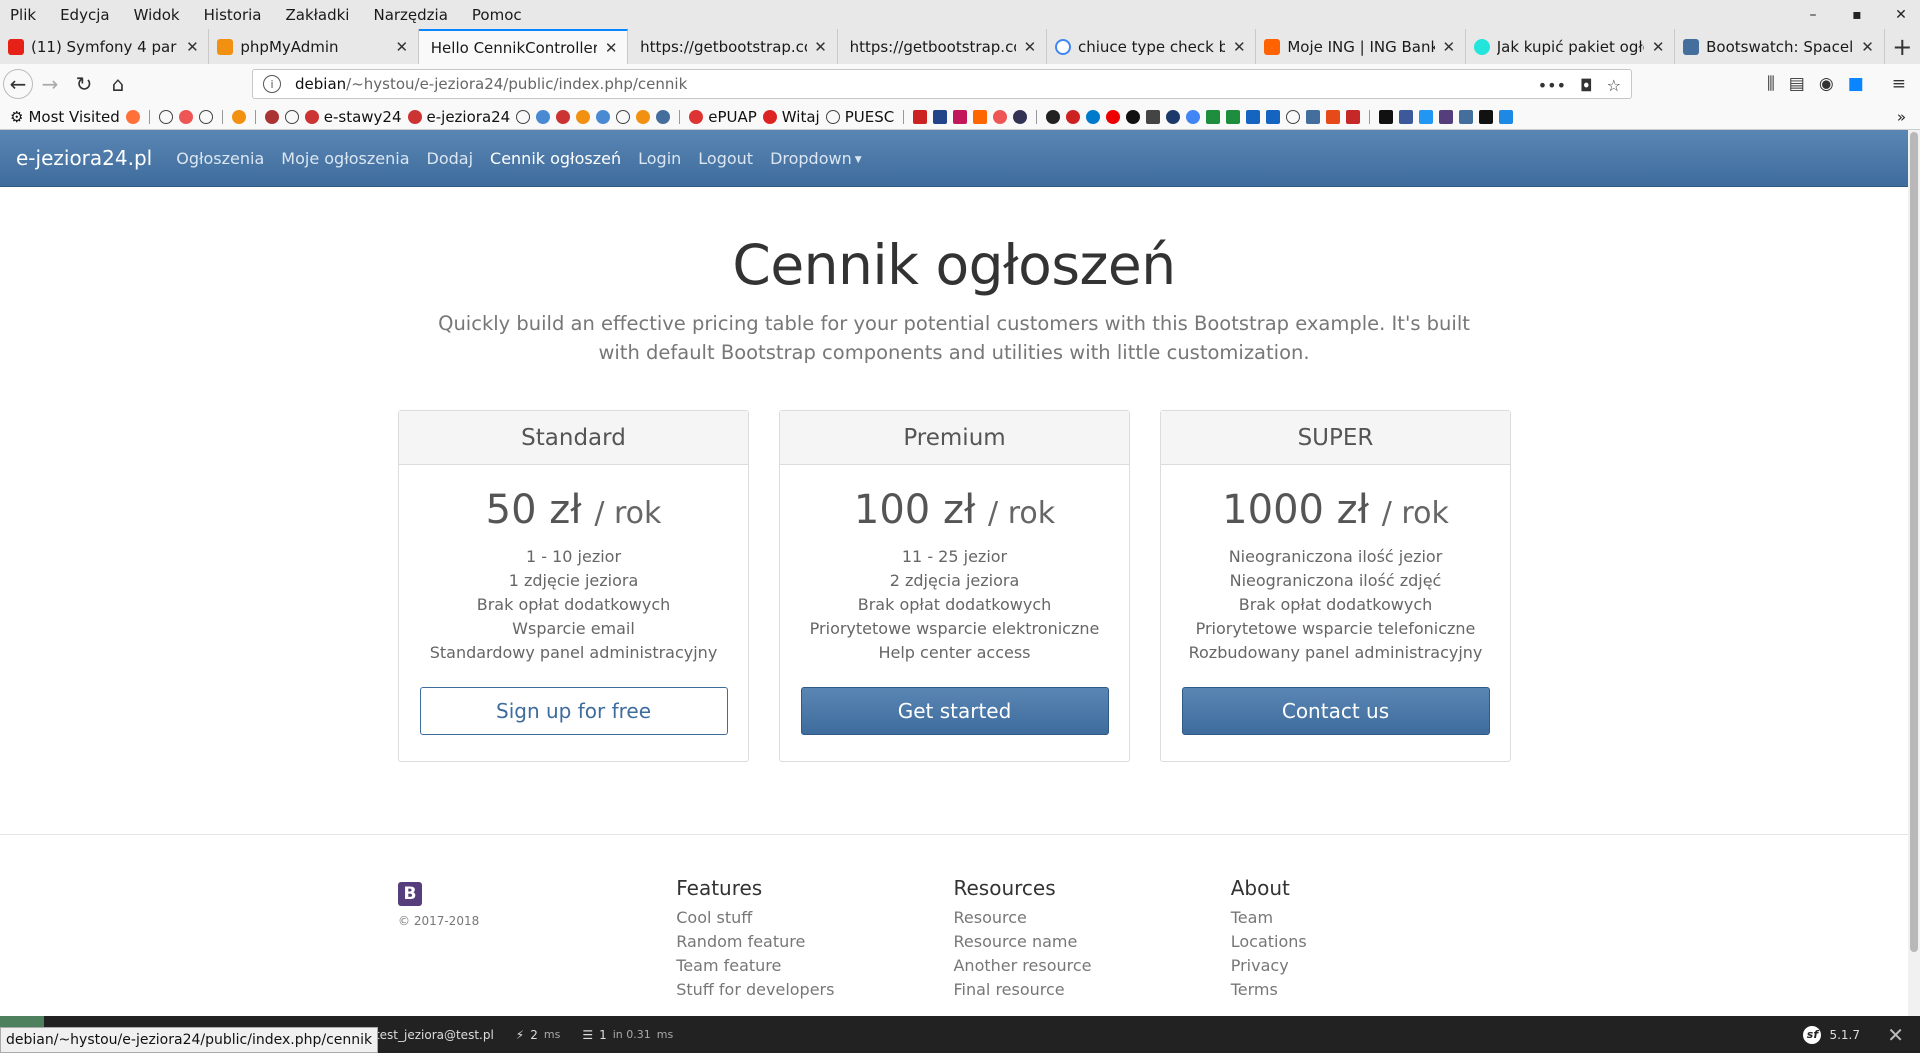 The width and height of the screenshot is (1920, 1053). Describe the element at coordinates (1369, 966) in the screenshot. I see `footer-link: Privacy` at that location.